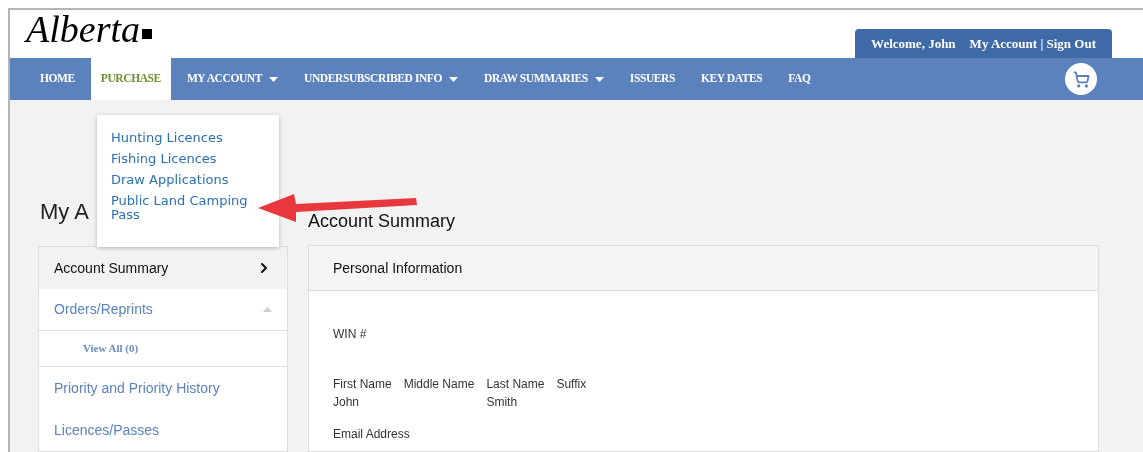  I want to click on field-label: Suffix, so click(571, 384).